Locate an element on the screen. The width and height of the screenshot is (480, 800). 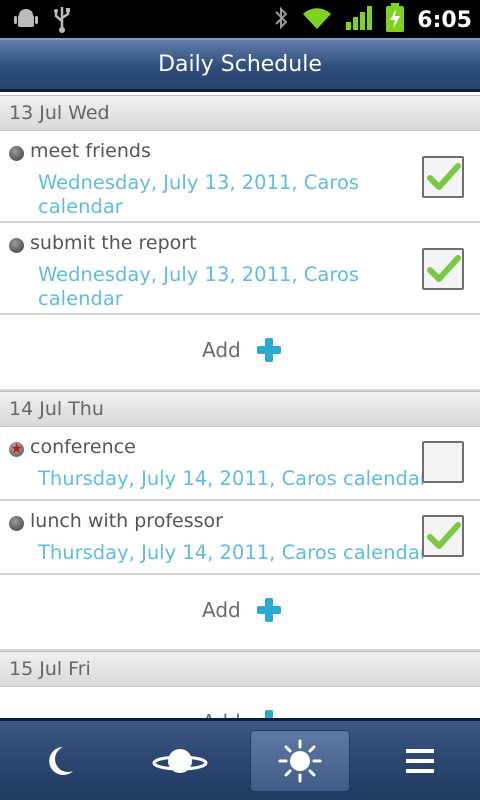
tab-day is located at coordinates (300, 761).